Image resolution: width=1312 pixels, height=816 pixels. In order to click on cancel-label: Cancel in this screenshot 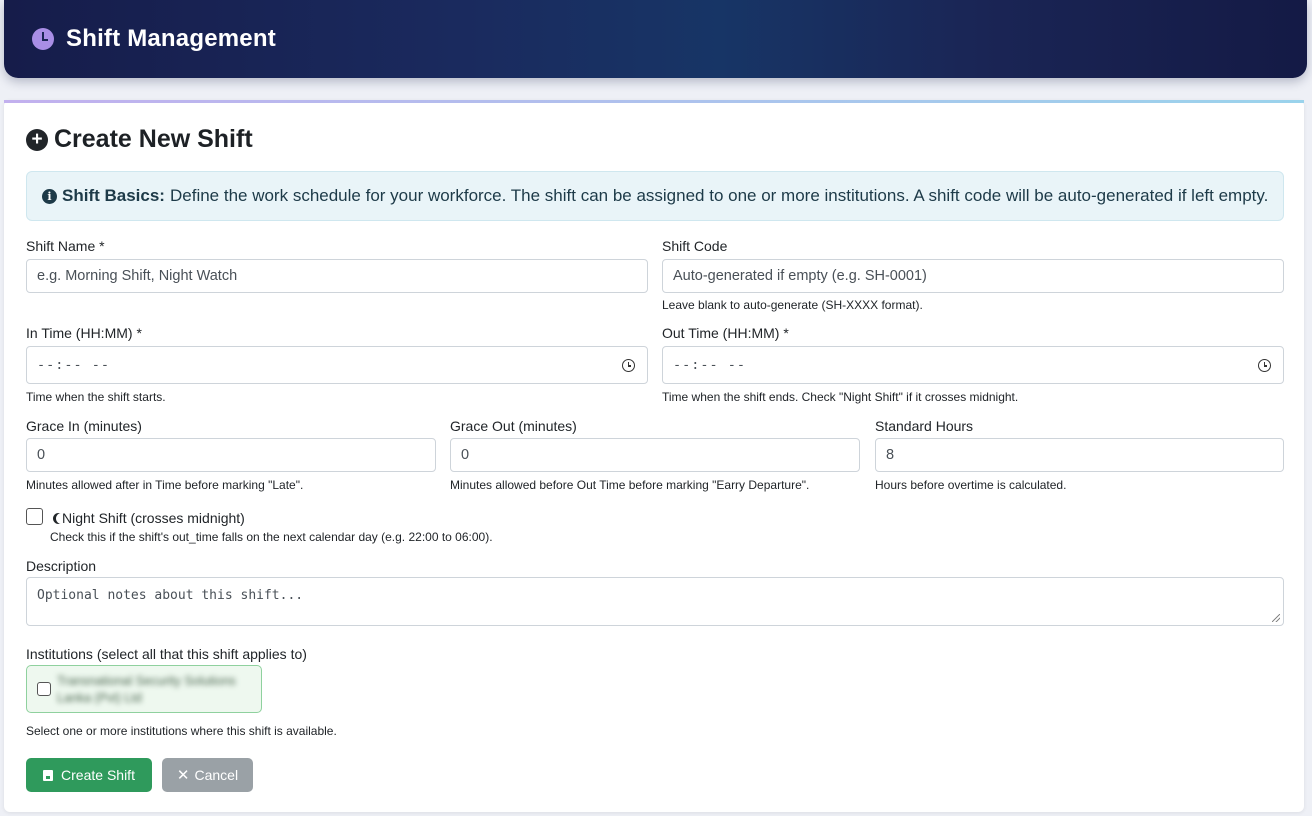, I will do `click(216, 775)`.